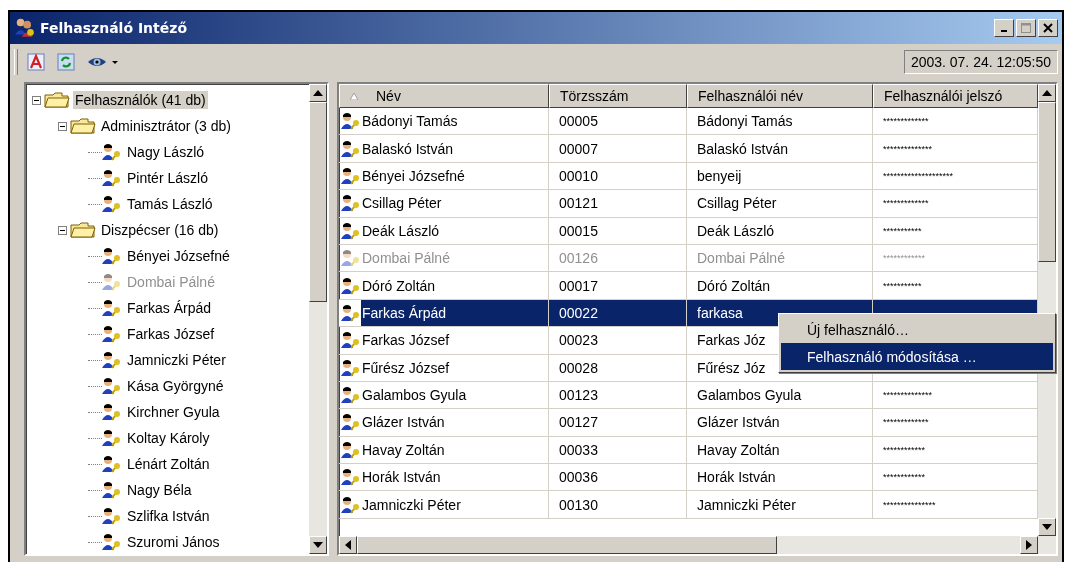 The width and height of the screenshot is (1068, 565). I want to click on tree-item: Nagy Béla, so click(159, 490).